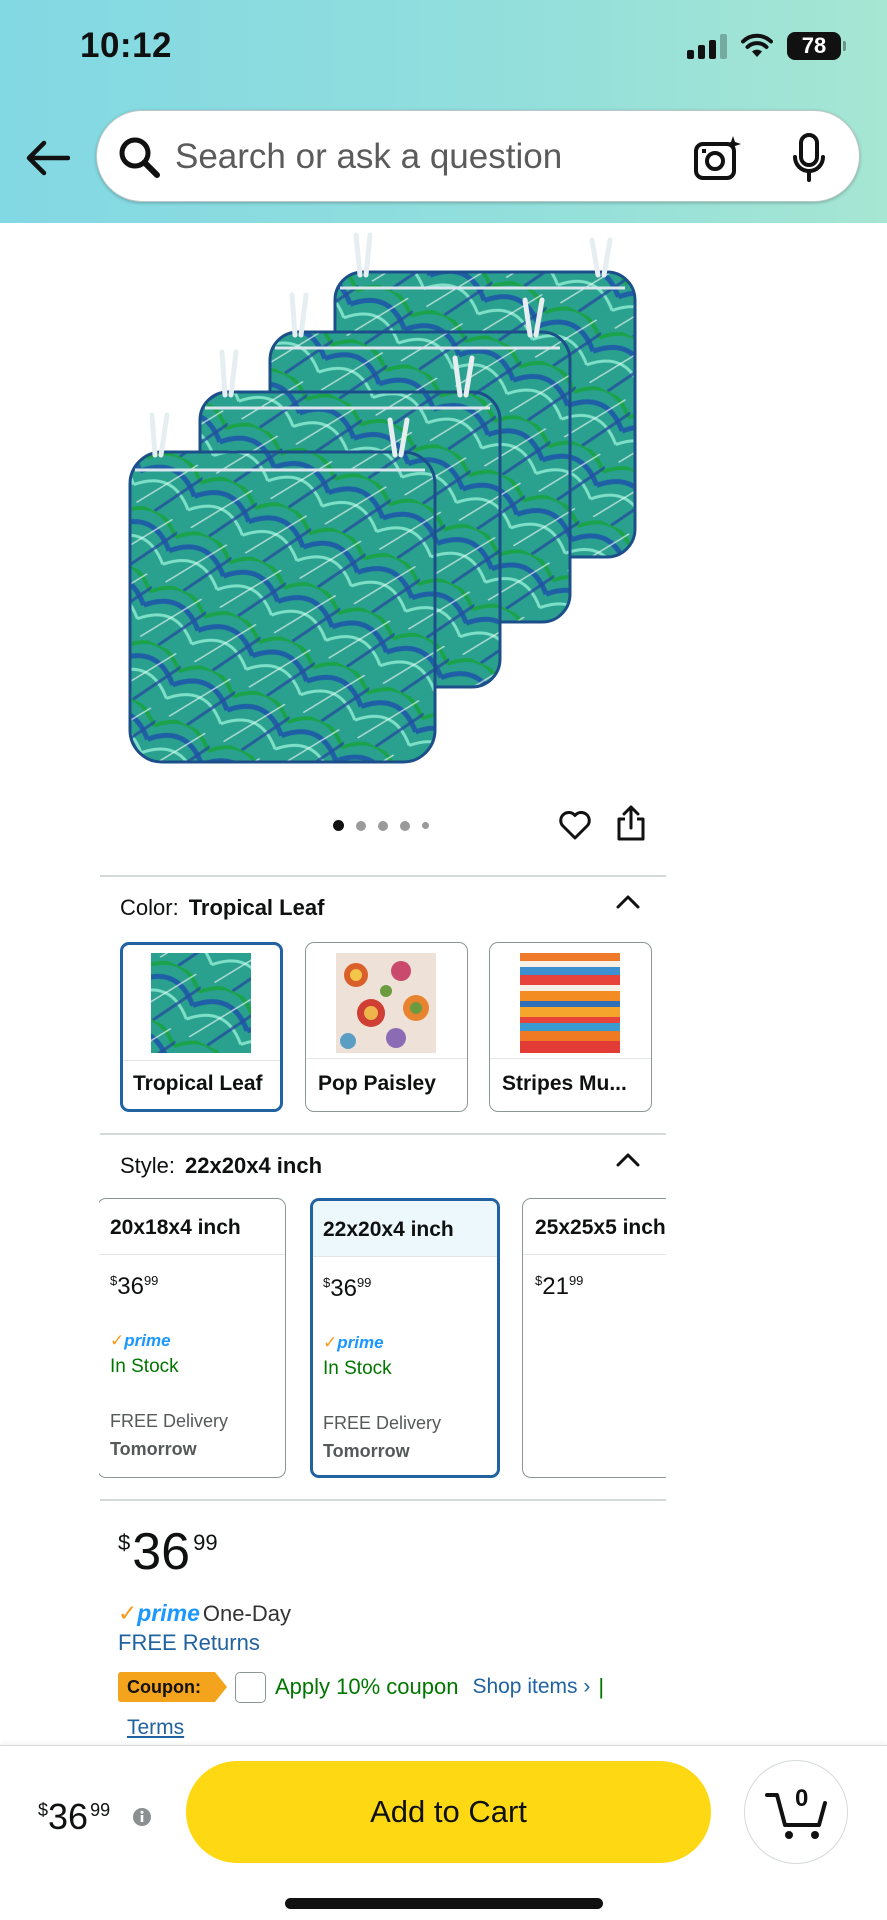 The height and width of the screenshot is (1920, 887). What do you see at coordinates (205, 1542) in the screenshot?
I see `price-cents: 99` at bounding box center [205, 1542].